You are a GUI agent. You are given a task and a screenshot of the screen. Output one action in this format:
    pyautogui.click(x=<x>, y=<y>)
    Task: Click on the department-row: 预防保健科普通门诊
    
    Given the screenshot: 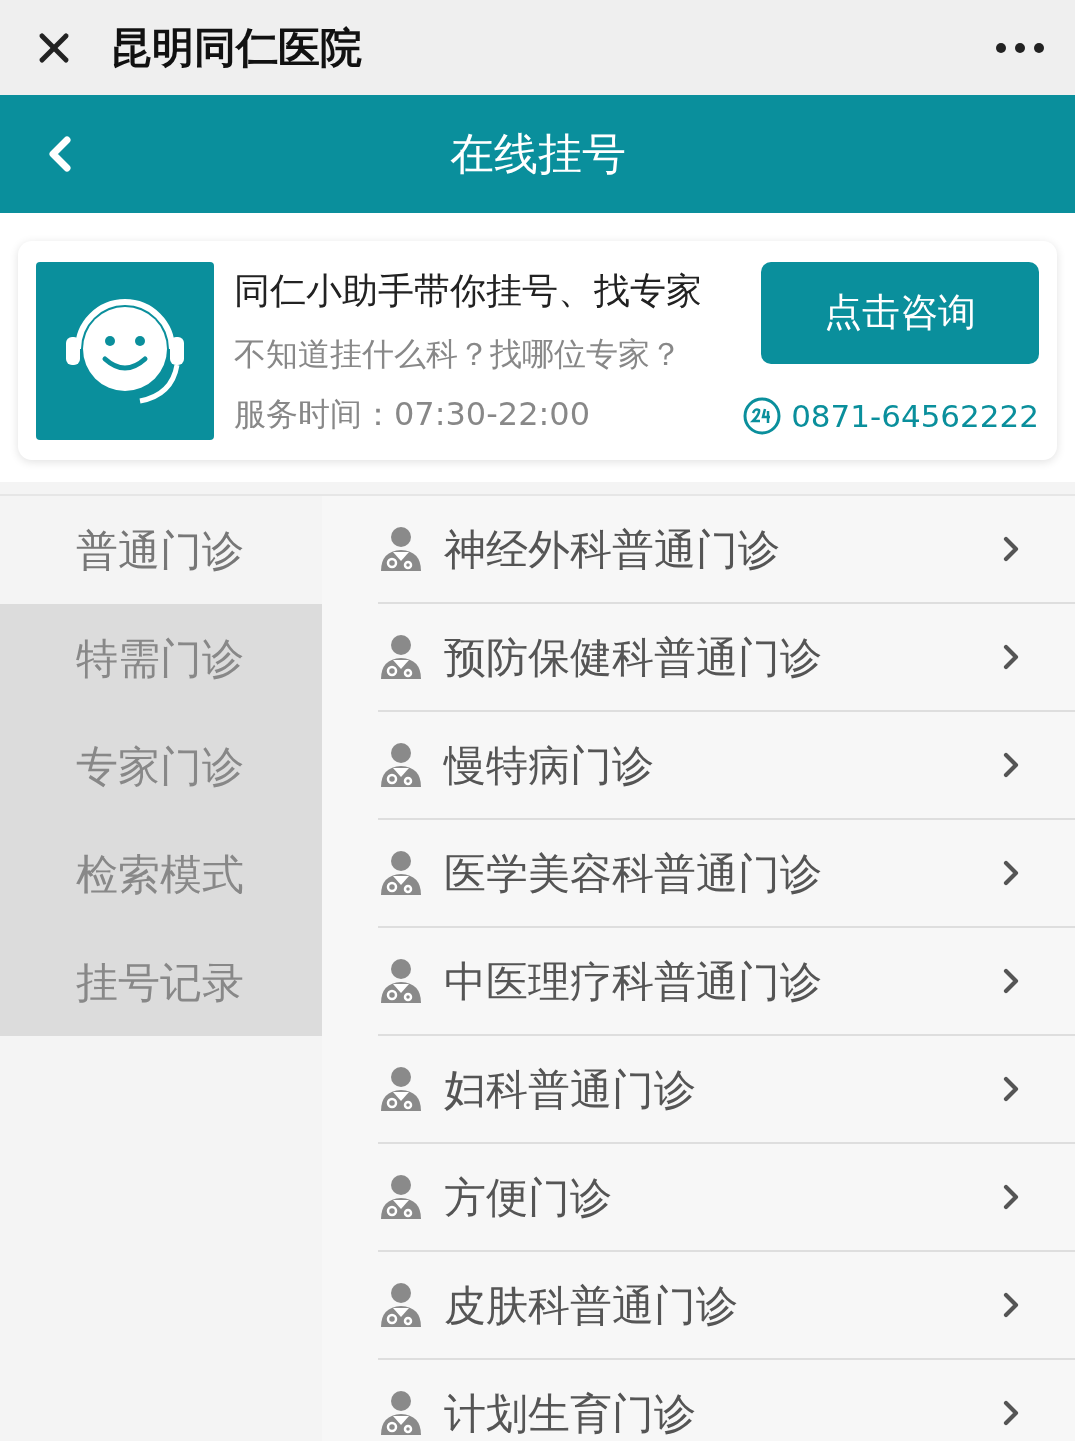 What is the action you would take?
    pyautogui.click(x=726, y=658)
    